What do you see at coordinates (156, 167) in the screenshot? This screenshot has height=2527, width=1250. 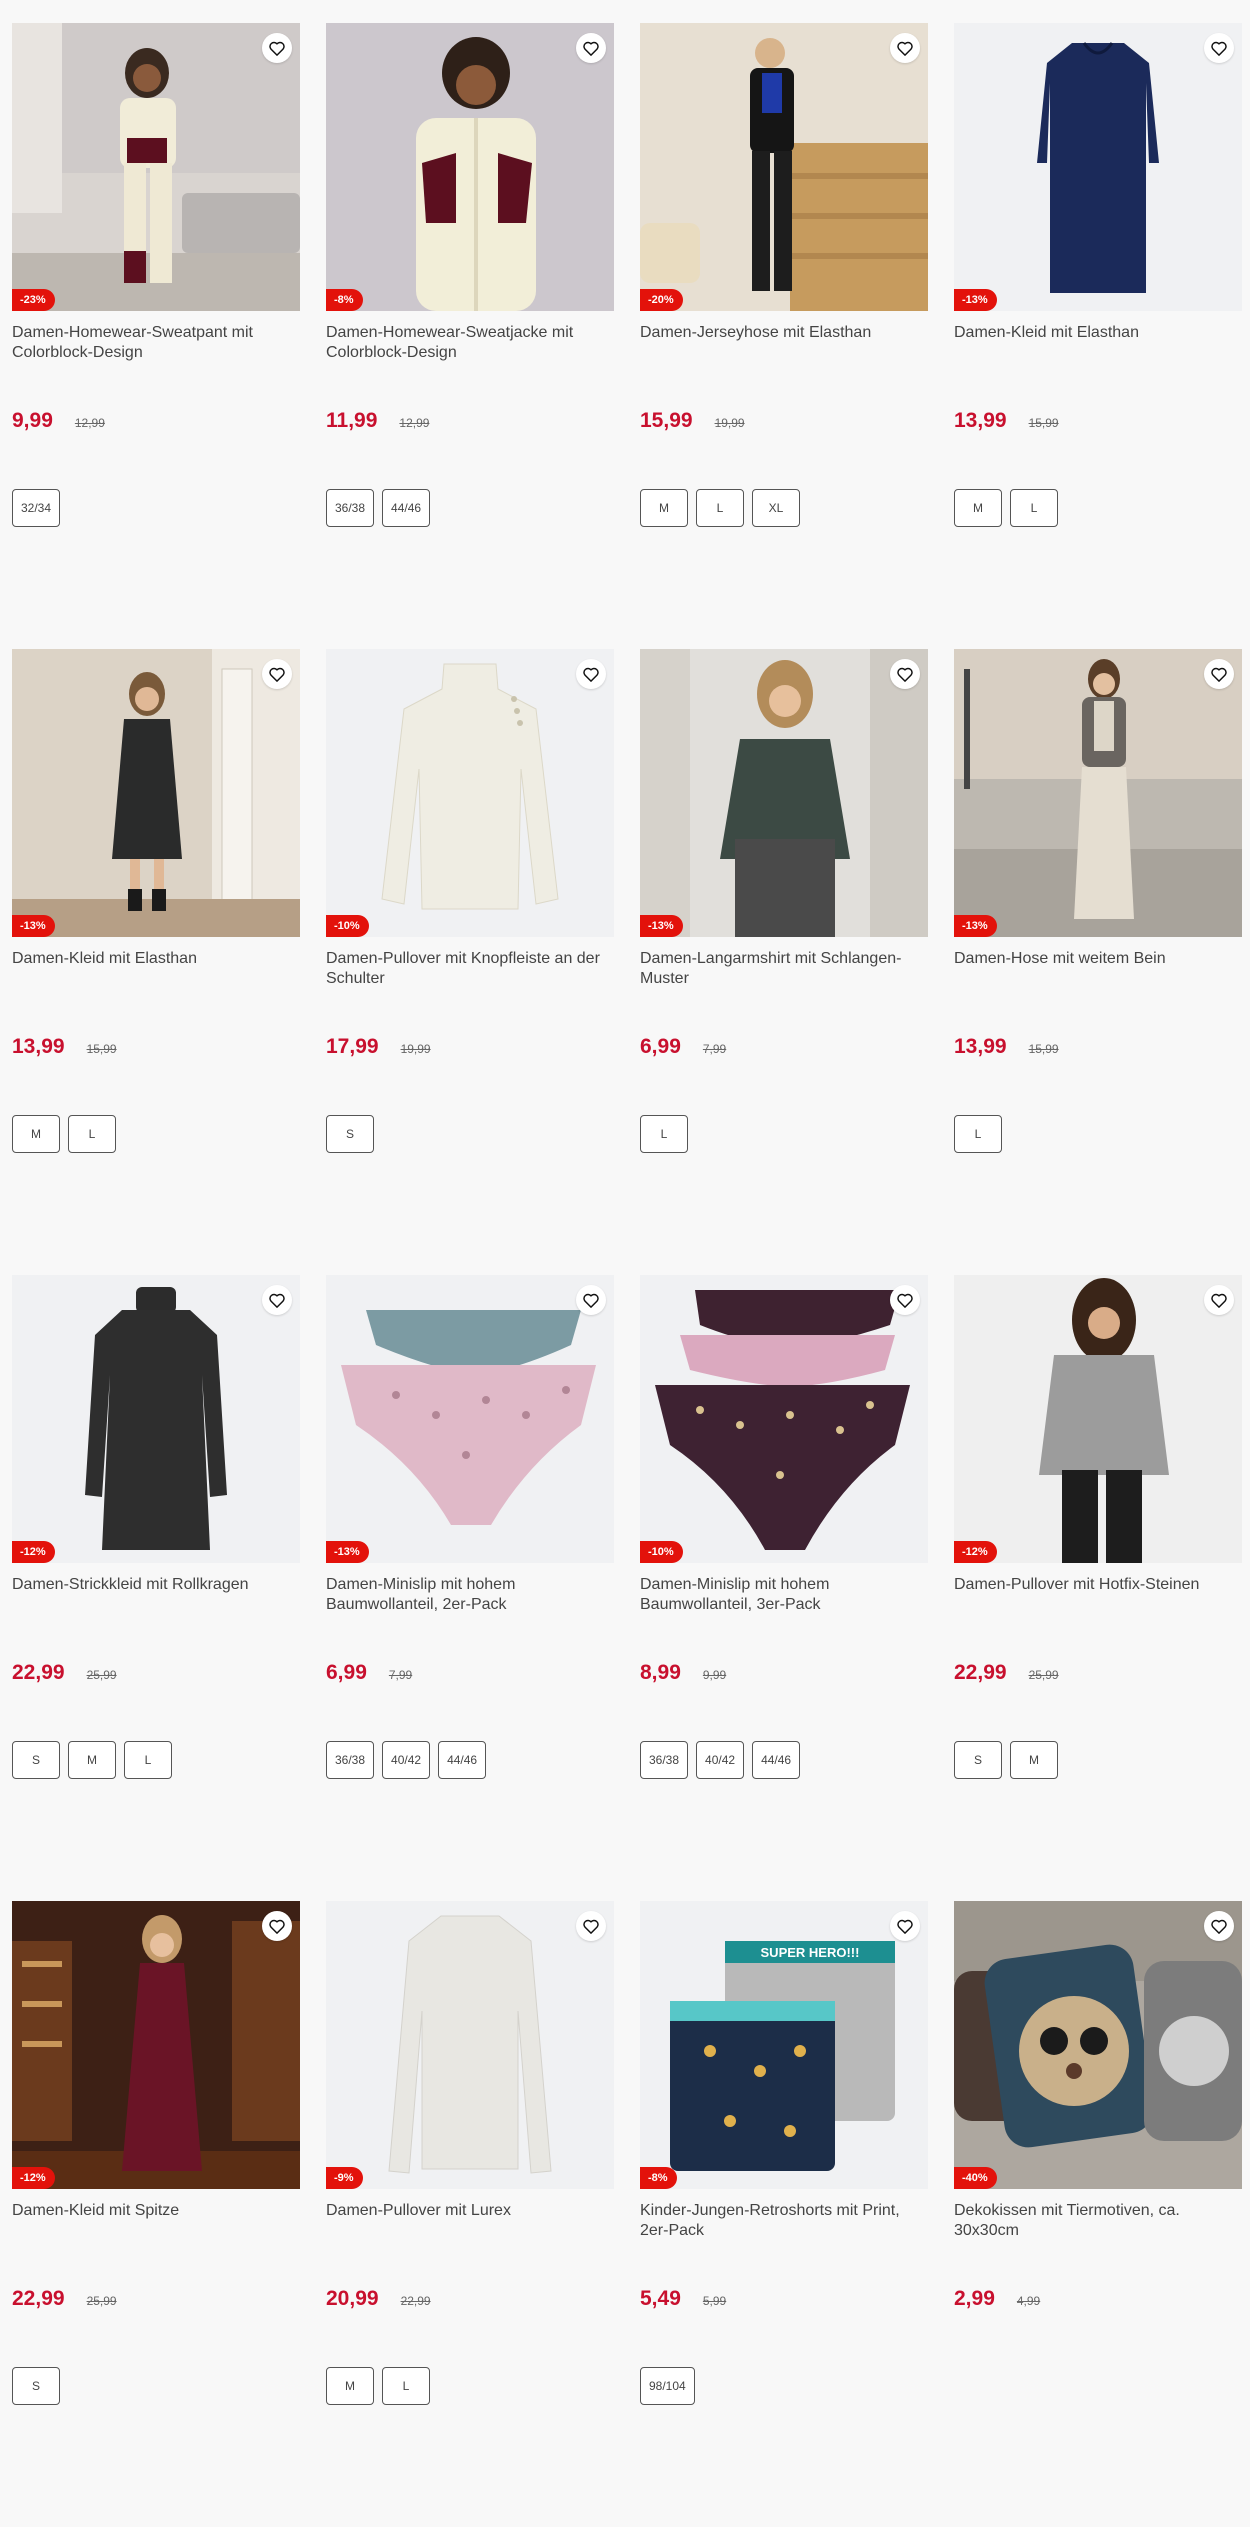 I see `product-image: -23%` at bounding box center [156, 167].